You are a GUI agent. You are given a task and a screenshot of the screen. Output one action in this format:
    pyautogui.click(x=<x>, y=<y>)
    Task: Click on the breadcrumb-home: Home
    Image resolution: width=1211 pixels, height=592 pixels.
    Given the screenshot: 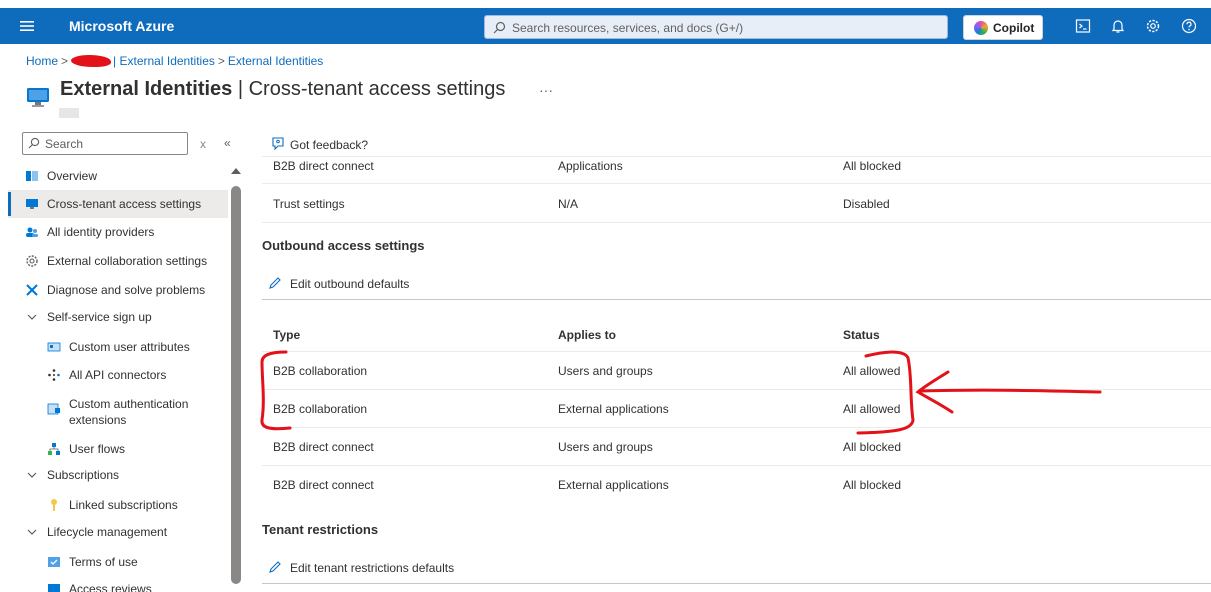 What is the action you would take?
    pyautogui.click(x=42, y=61)
    